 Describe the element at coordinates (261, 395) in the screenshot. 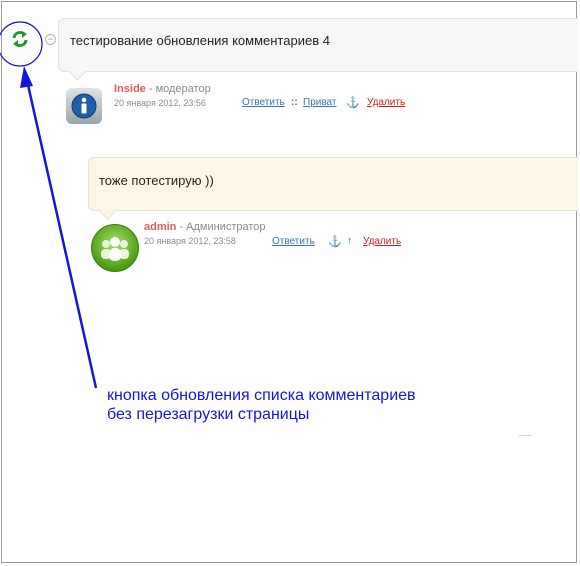

I see `annotation-line: кнопка обновления списка комментариев` at that location.